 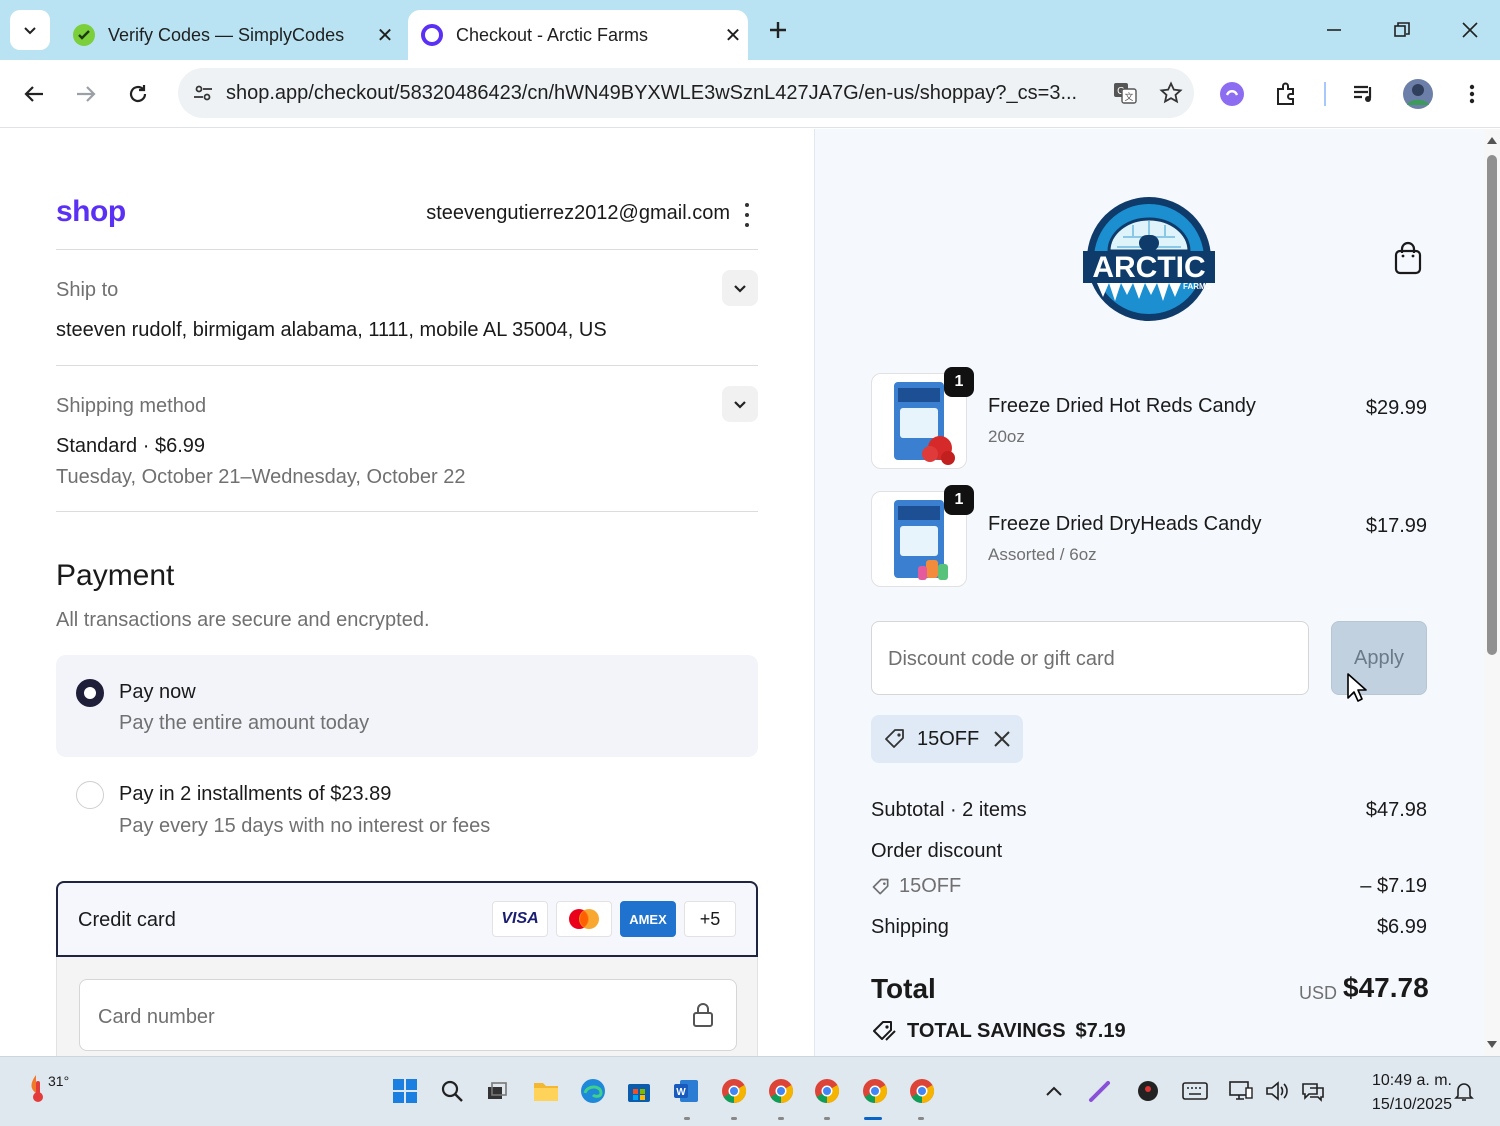 What do you see at coordinates (1411, 1104) in the screenshot?
I see `clock-date: 15/10/2025` at bounding box center [1411, 1104].